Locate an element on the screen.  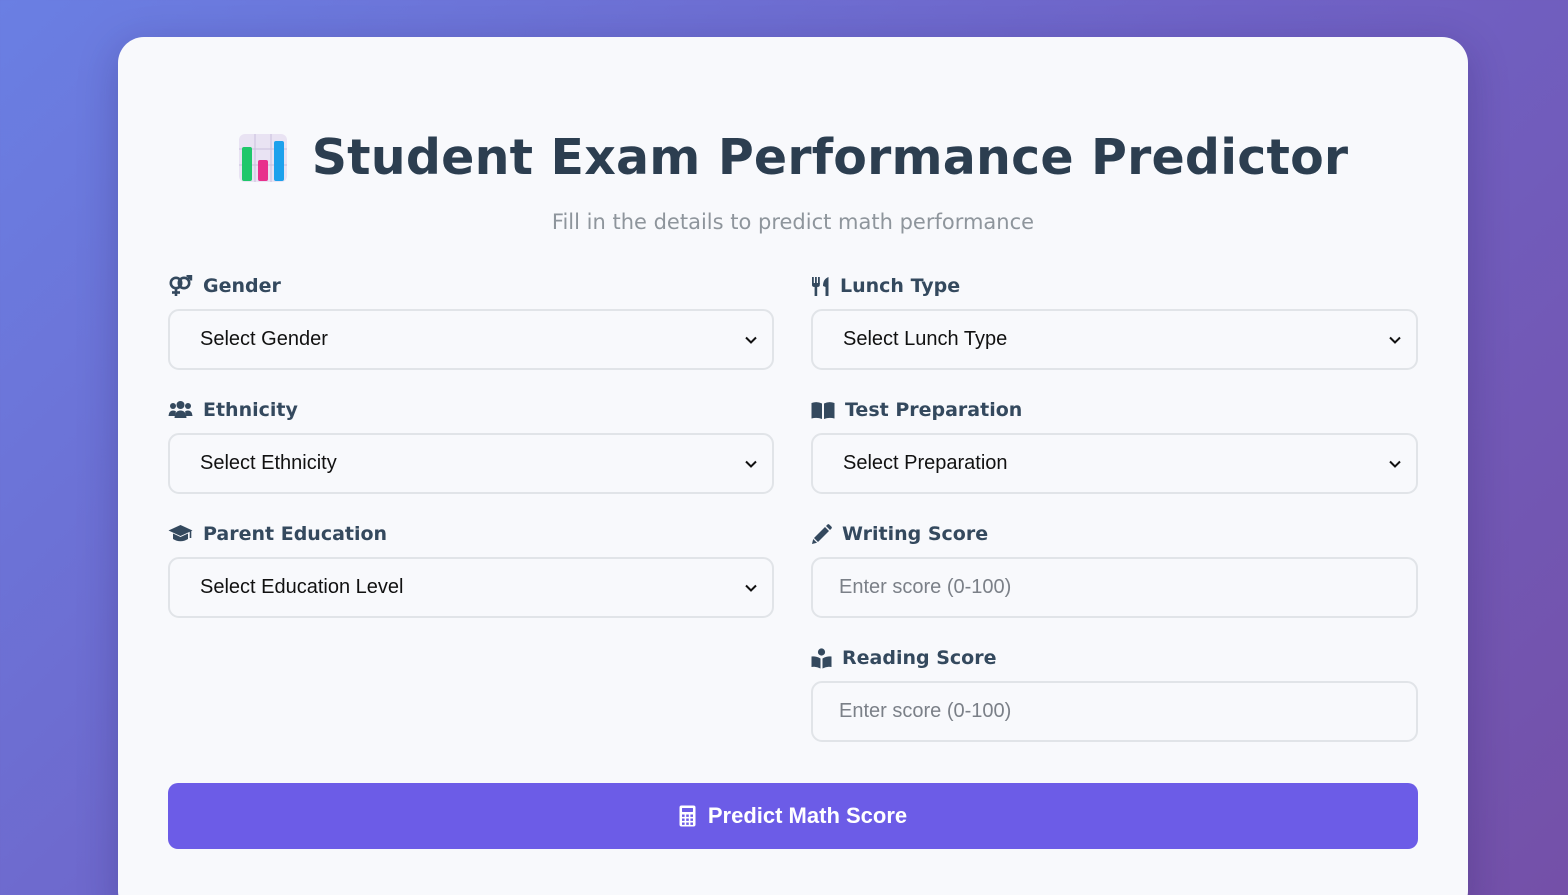
gender-label: Gender is located at coordinates (471, 286).